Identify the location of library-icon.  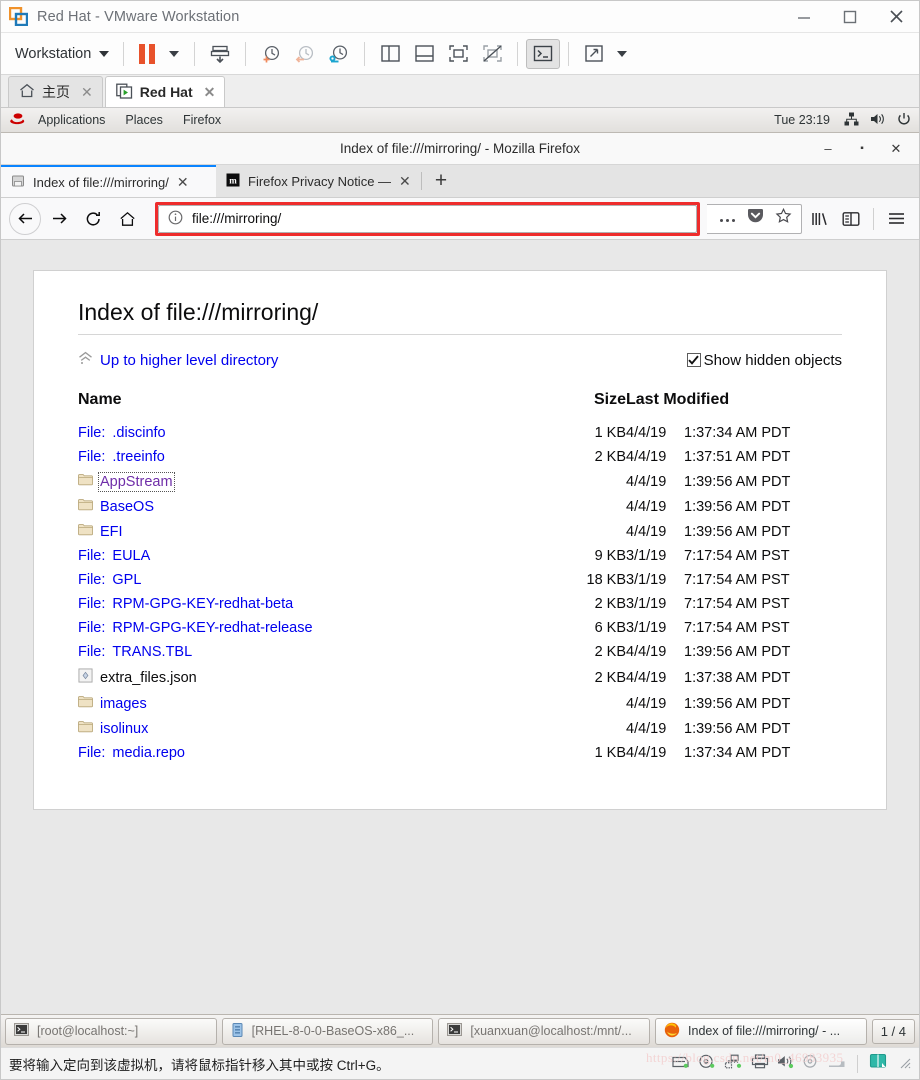
(819, 219).